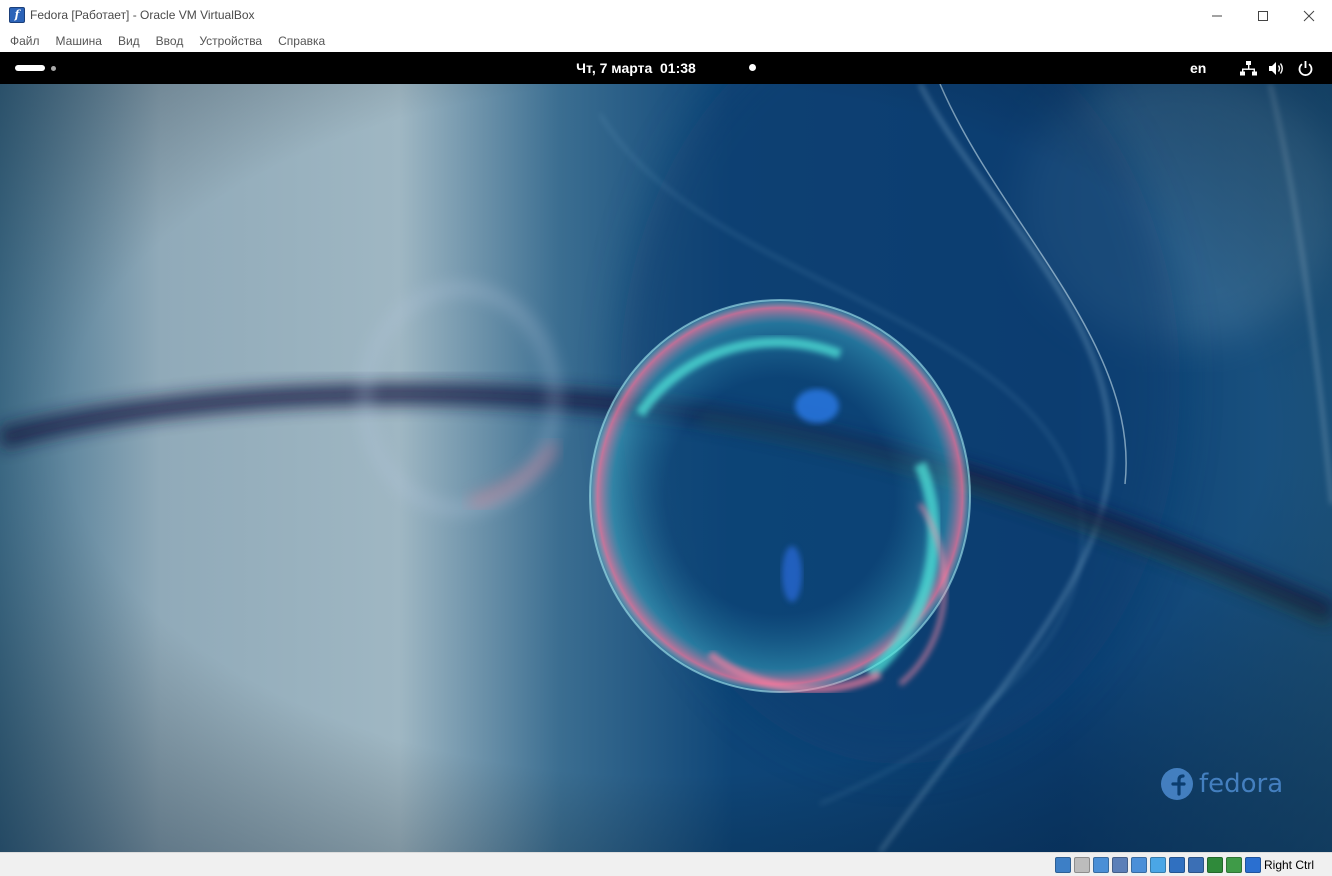  What do you see at coordinates (1305, 68) in the screenshot?
I see `power-icon` at bounding box center [1305, 68].